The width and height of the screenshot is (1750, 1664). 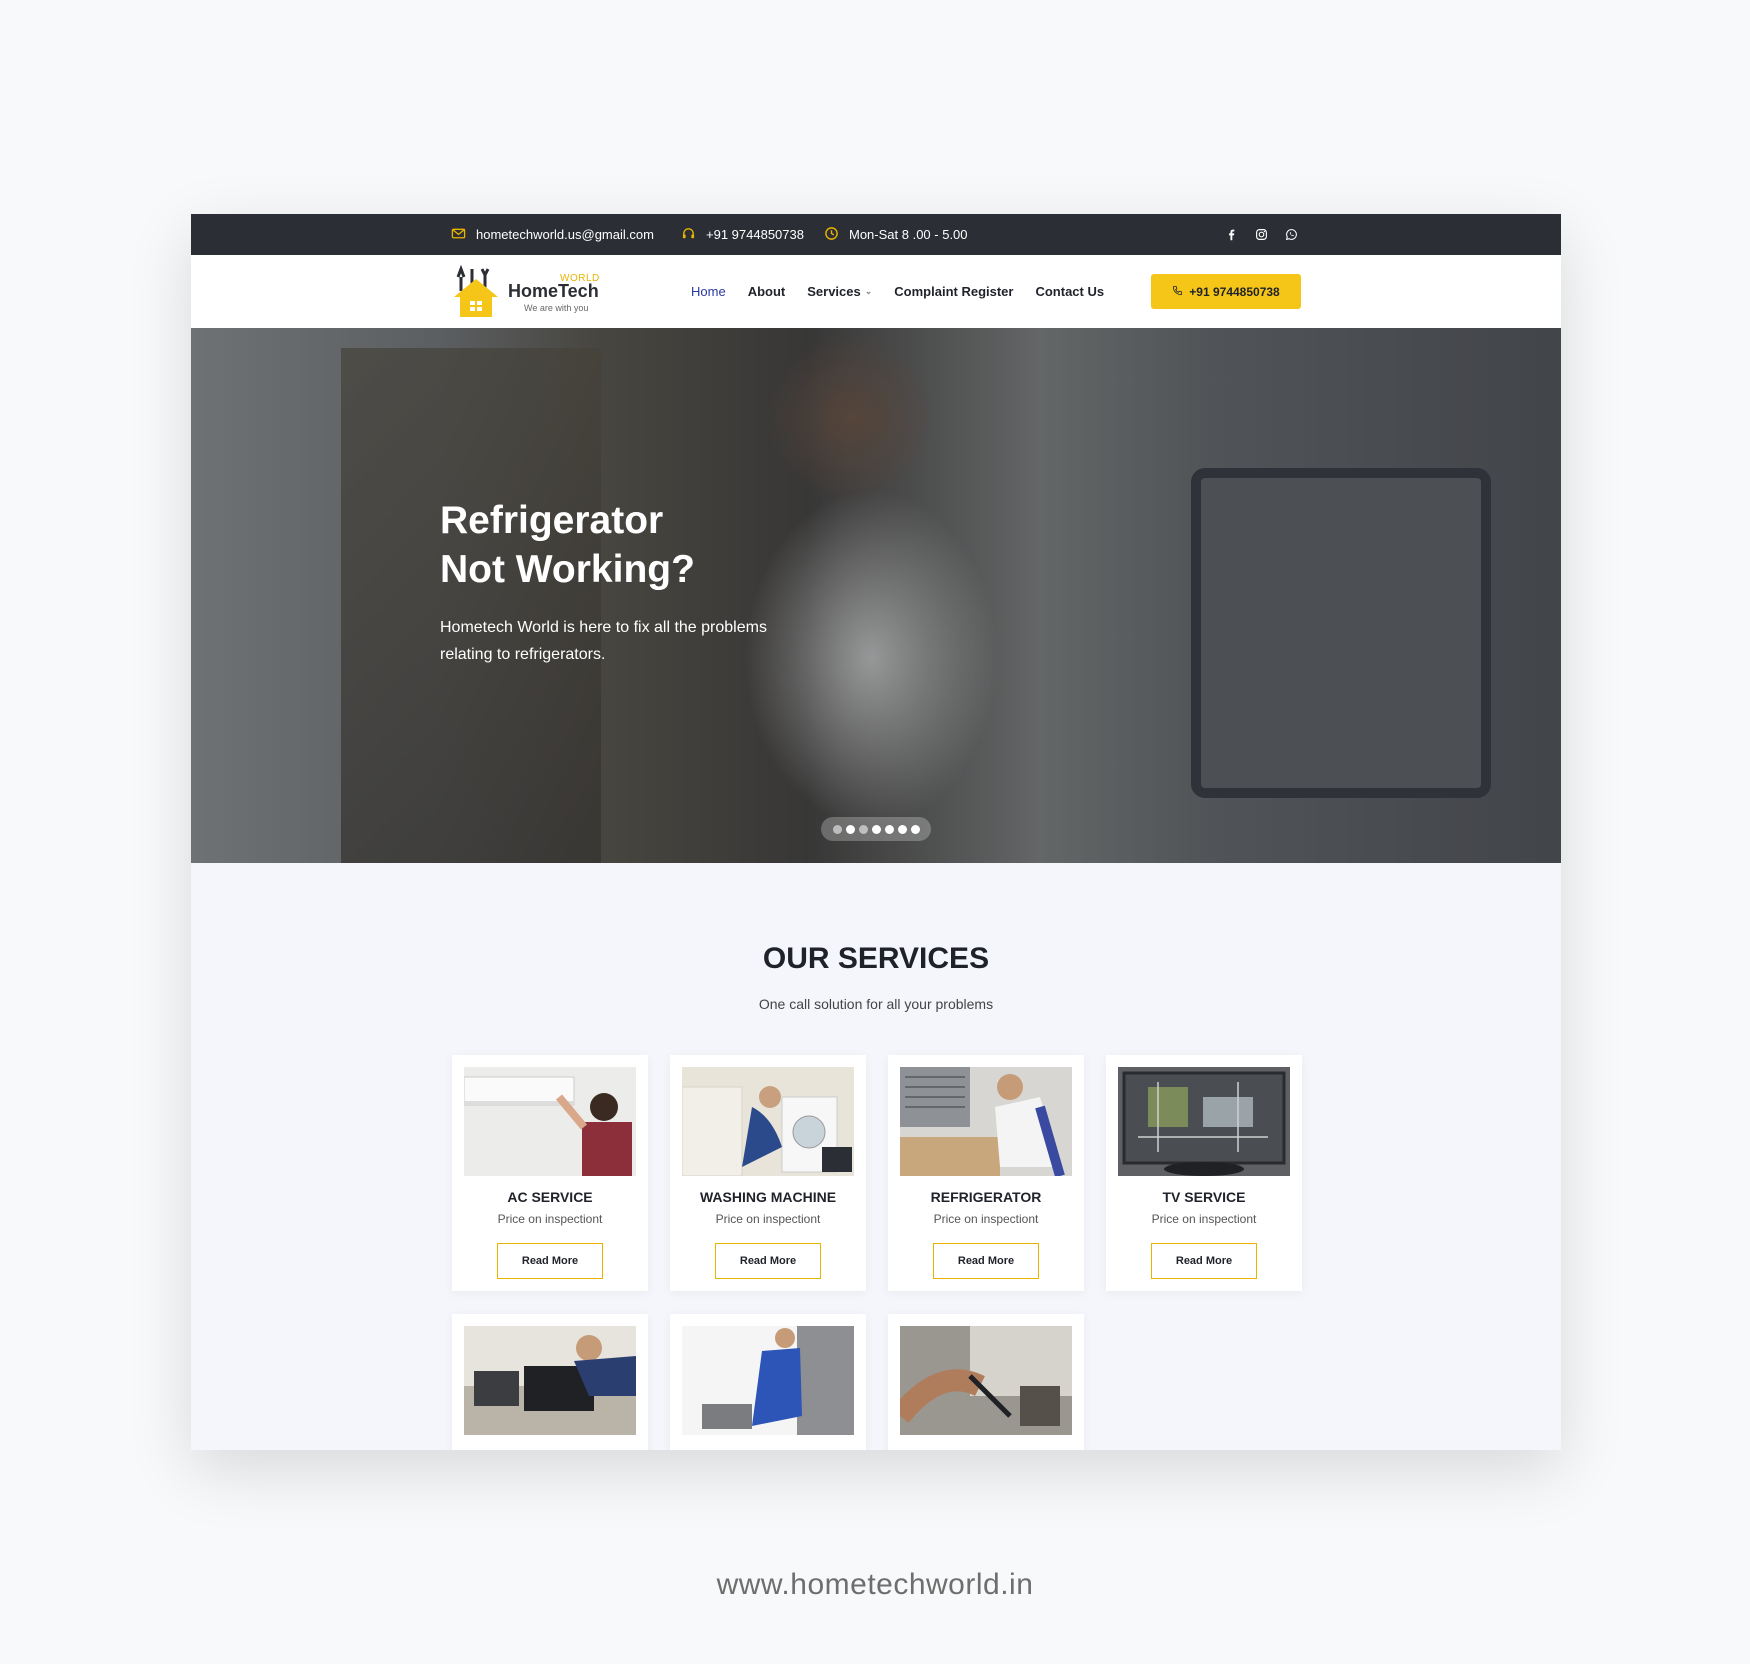 What do you see at coordinates (688, 235) in the screenshot?
I see `headset-icon` at bounding box center [688, 235].